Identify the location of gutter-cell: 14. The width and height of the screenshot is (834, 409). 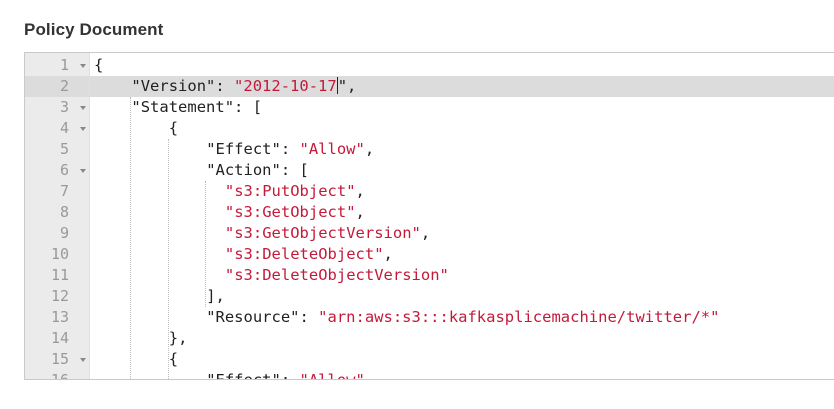
(57, 338).